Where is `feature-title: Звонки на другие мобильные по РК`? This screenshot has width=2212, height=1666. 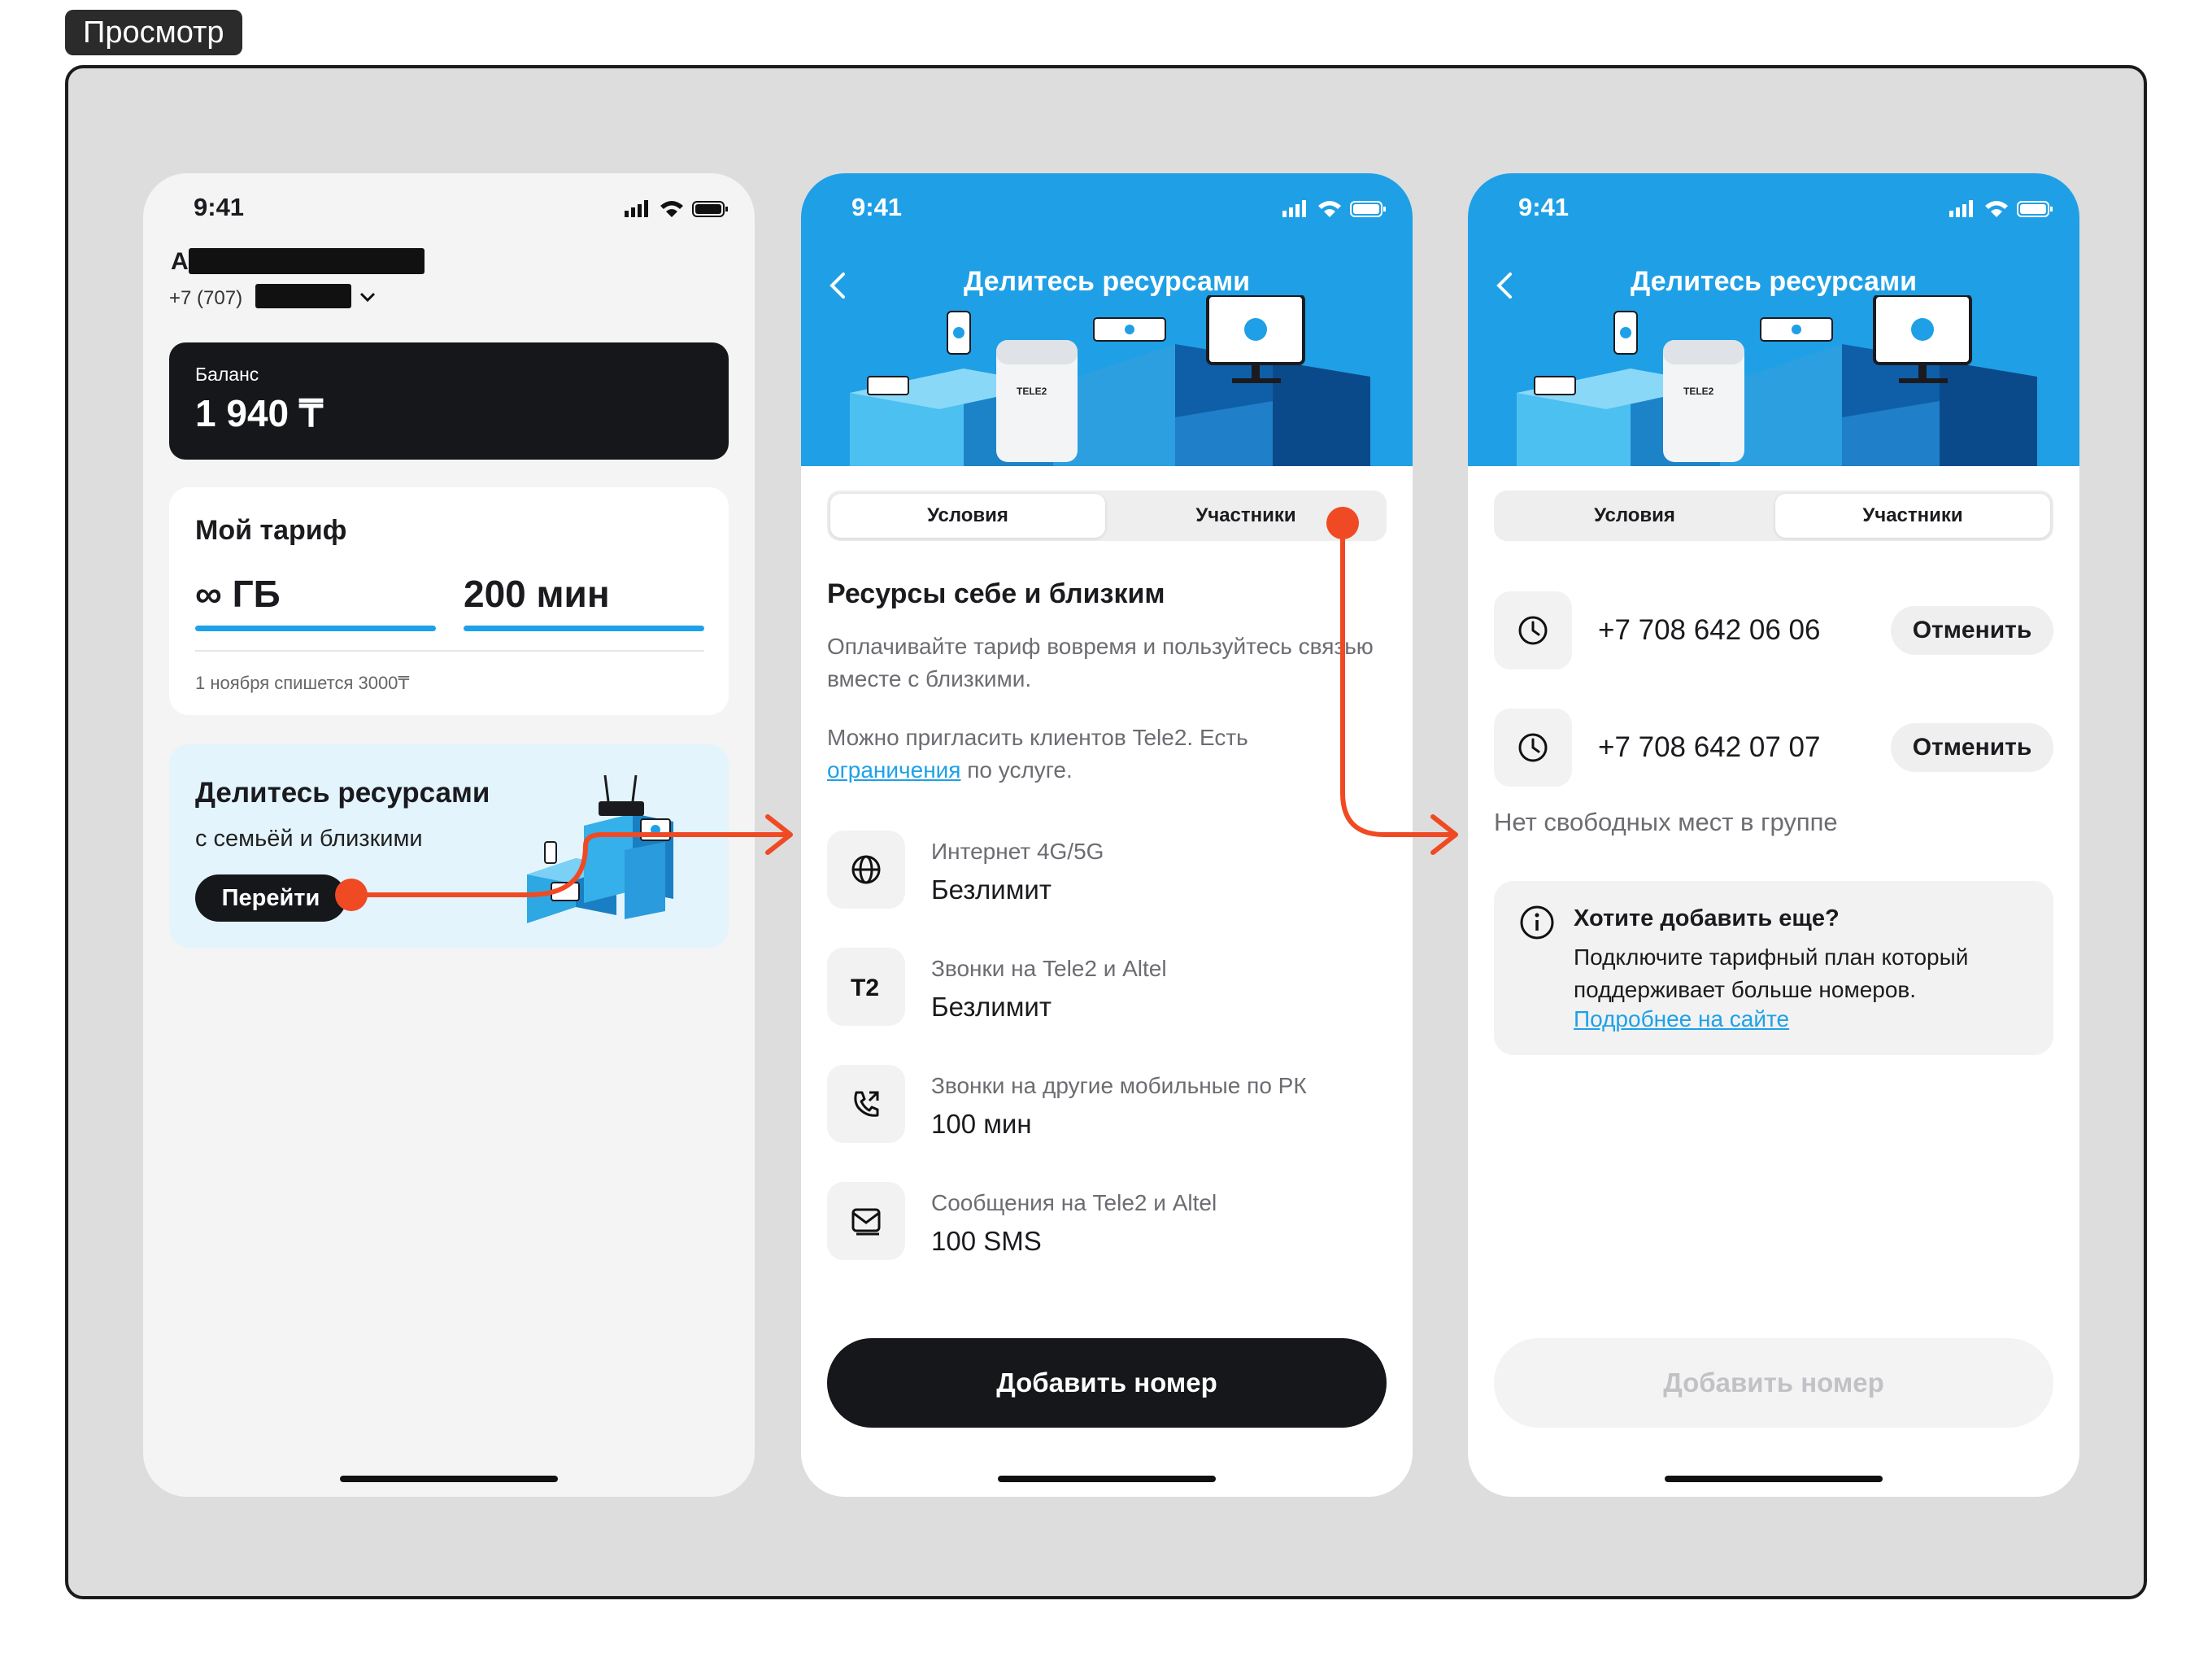 feature-title: Звонки на другие мобильные по РК is located at coordinates (1119, 1085).